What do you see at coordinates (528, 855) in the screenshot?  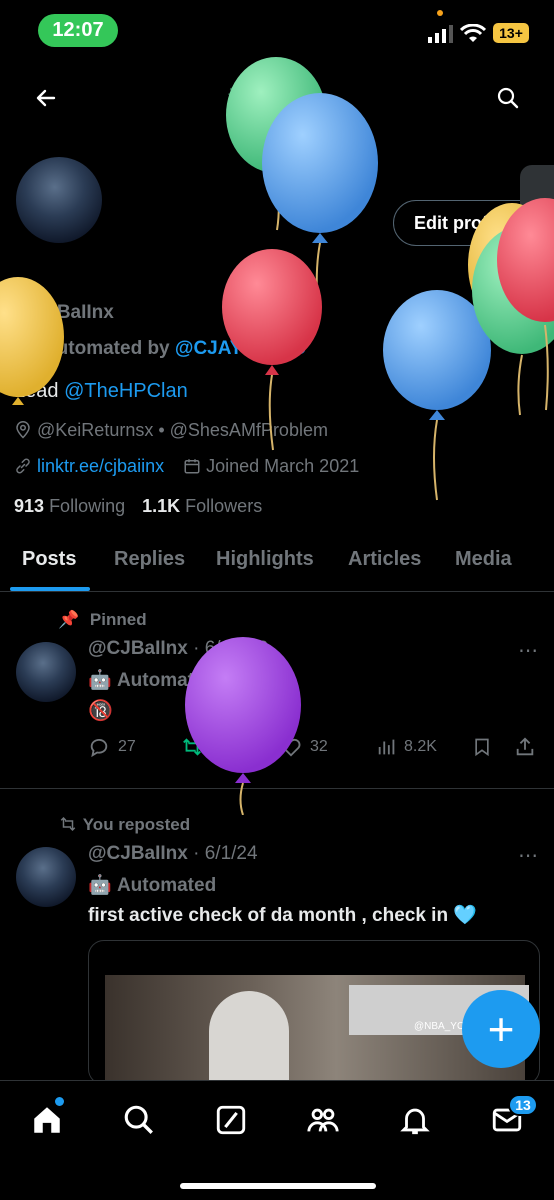 I see `more-options-icon: ⋯` at bounding box center [528, 855].